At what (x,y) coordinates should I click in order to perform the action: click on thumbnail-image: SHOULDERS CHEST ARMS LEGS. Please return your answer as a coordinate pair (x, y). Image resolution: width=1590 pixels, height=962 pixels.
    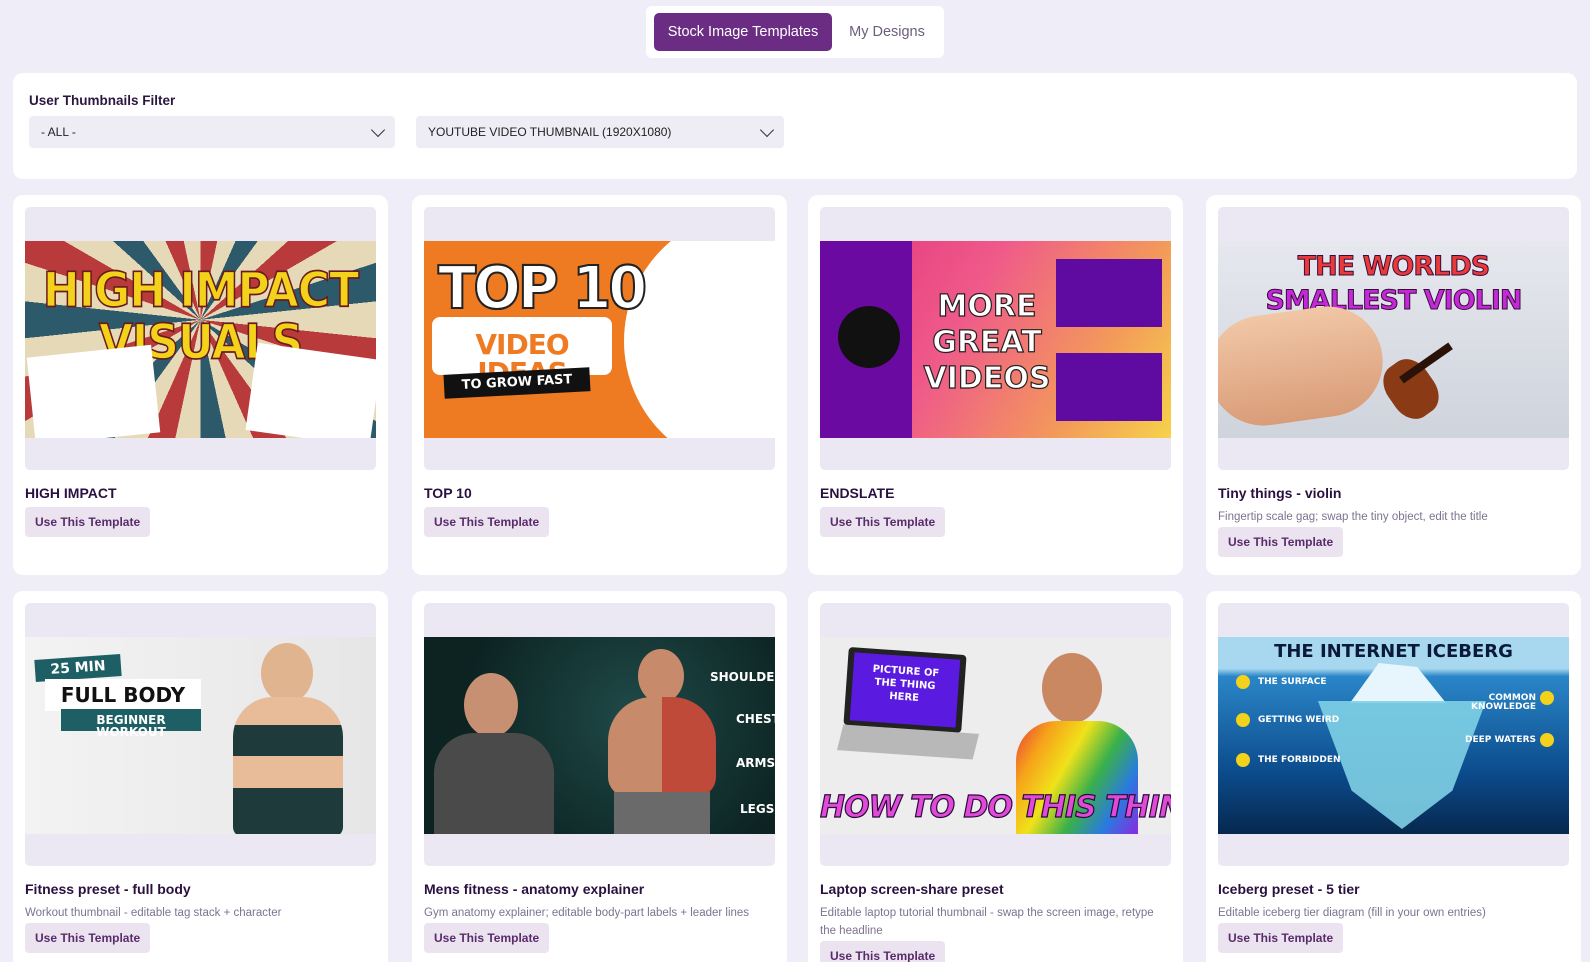
    Looking at the image, I should click on (599, 735).